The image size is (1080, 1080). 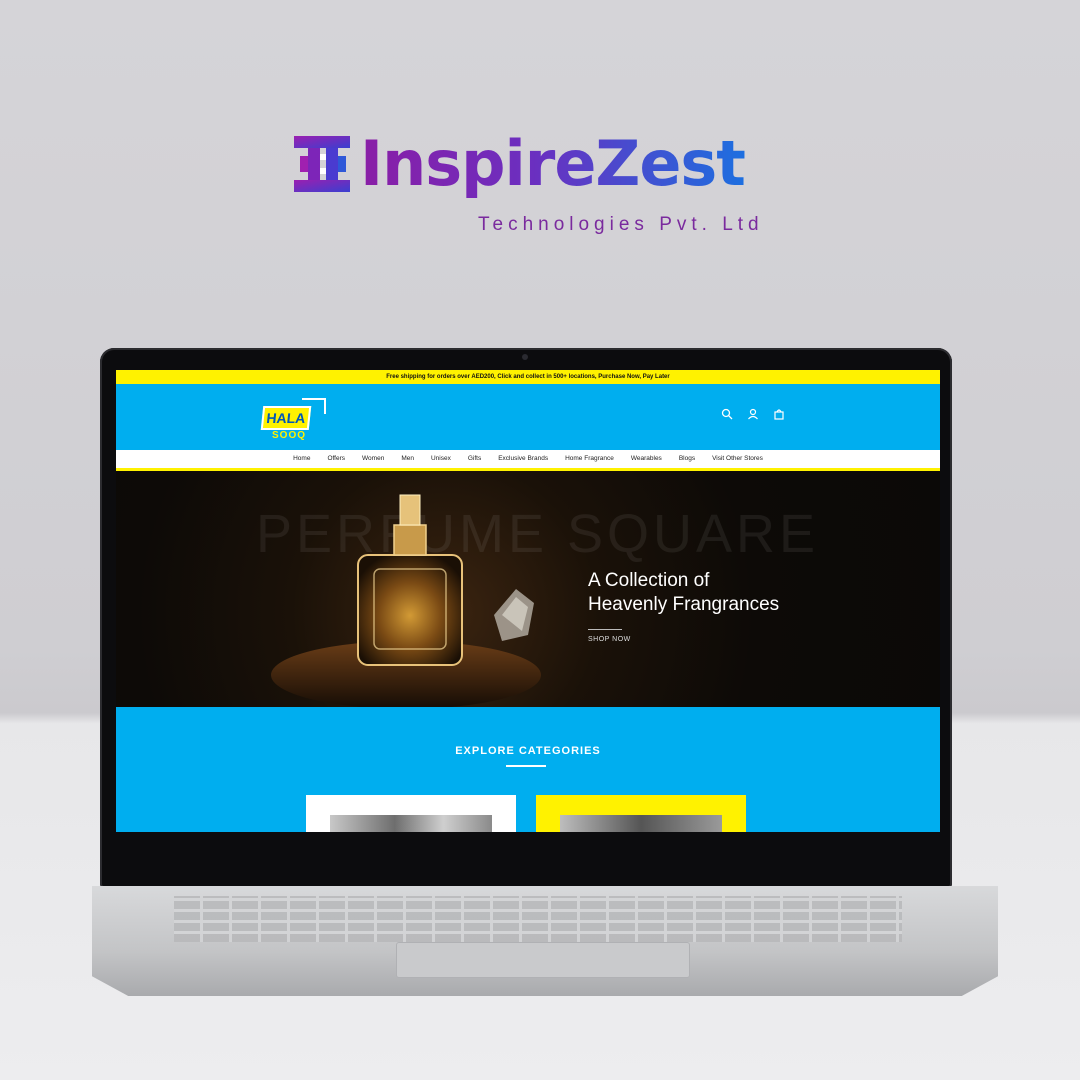 What do you see at coordinates (528, 751) in the screenshot?
I see `explore-categories-title: EXPLORE CATEGORIES` at bounding box center [528, 751].